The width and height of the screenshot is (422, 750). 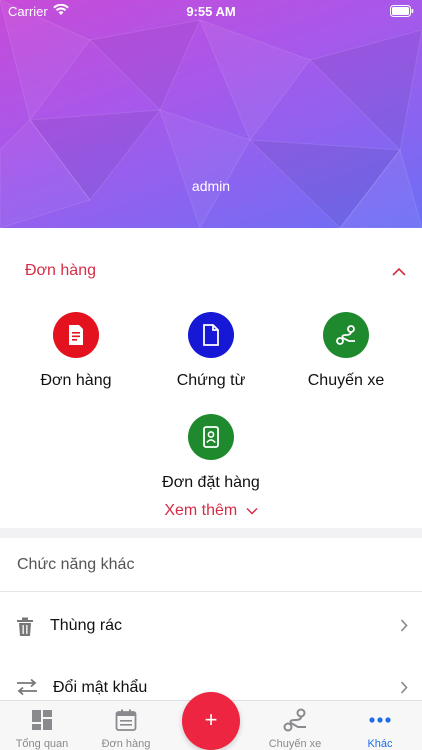 What do you see at coordinates (60, 270) in the screenshot?
I see `section-title: Đơn hàng` at bounding box center [60, 270].